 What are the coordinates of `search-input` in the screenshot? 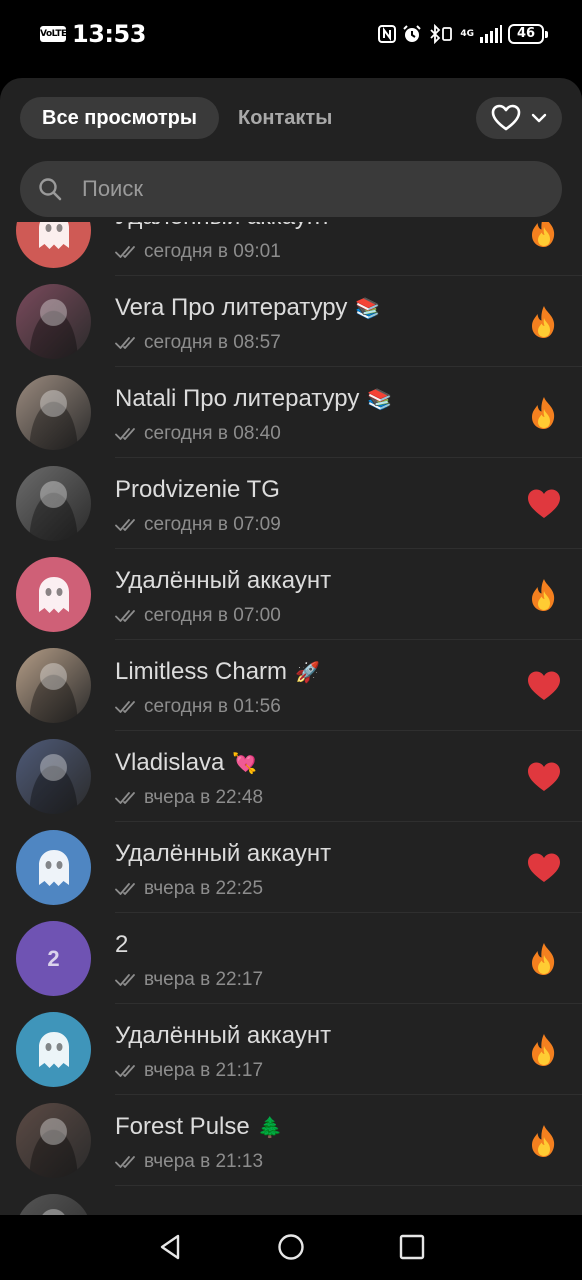 It's located at (312, 189).